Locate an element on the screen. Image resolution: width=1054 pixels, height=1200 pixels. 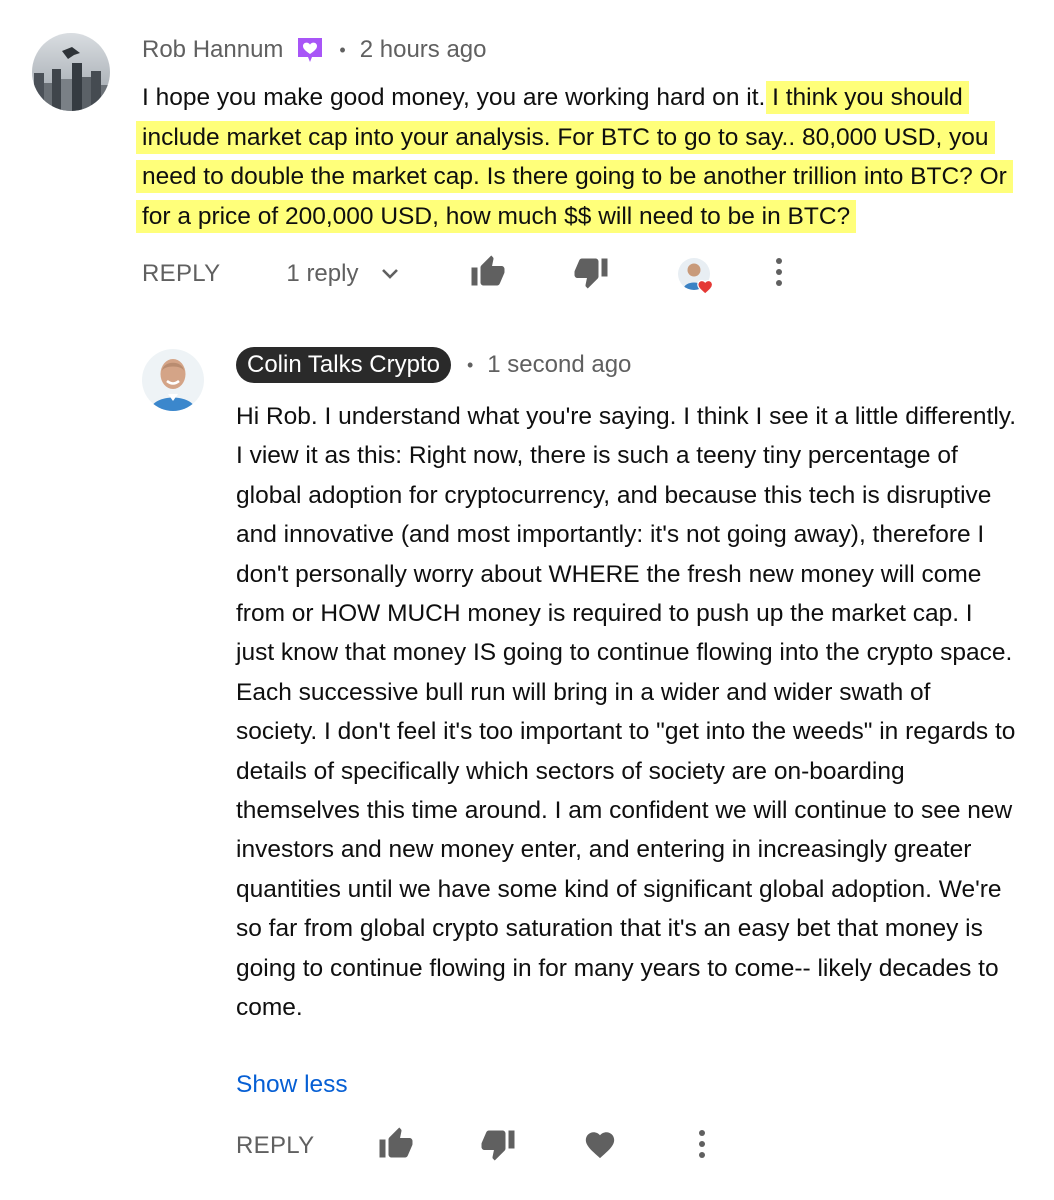
chevron-down-icon is located at coordinates (390, 274).